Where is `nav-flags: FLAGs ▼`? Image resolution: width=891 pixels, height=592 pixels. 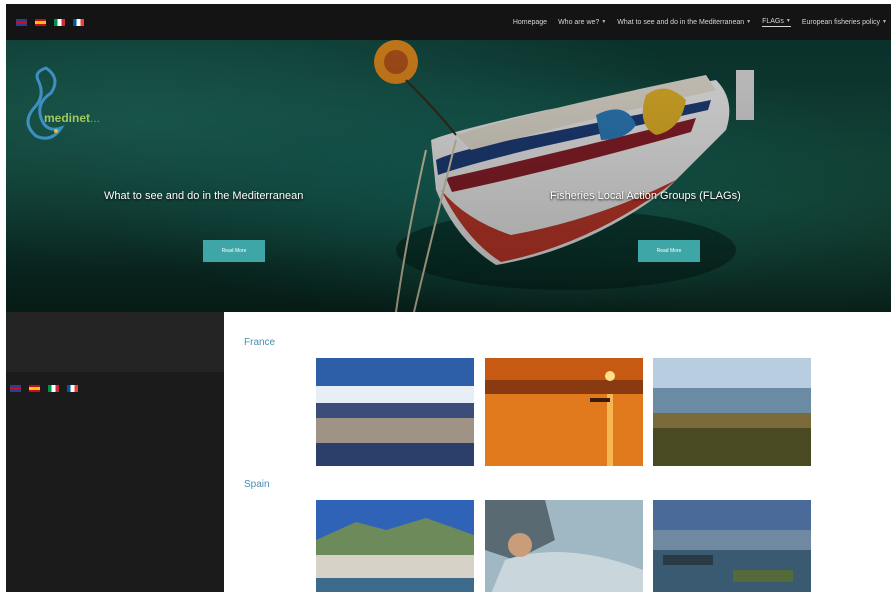 nav-flags: FLAGs ▼ is located at coordinates (776, 22).